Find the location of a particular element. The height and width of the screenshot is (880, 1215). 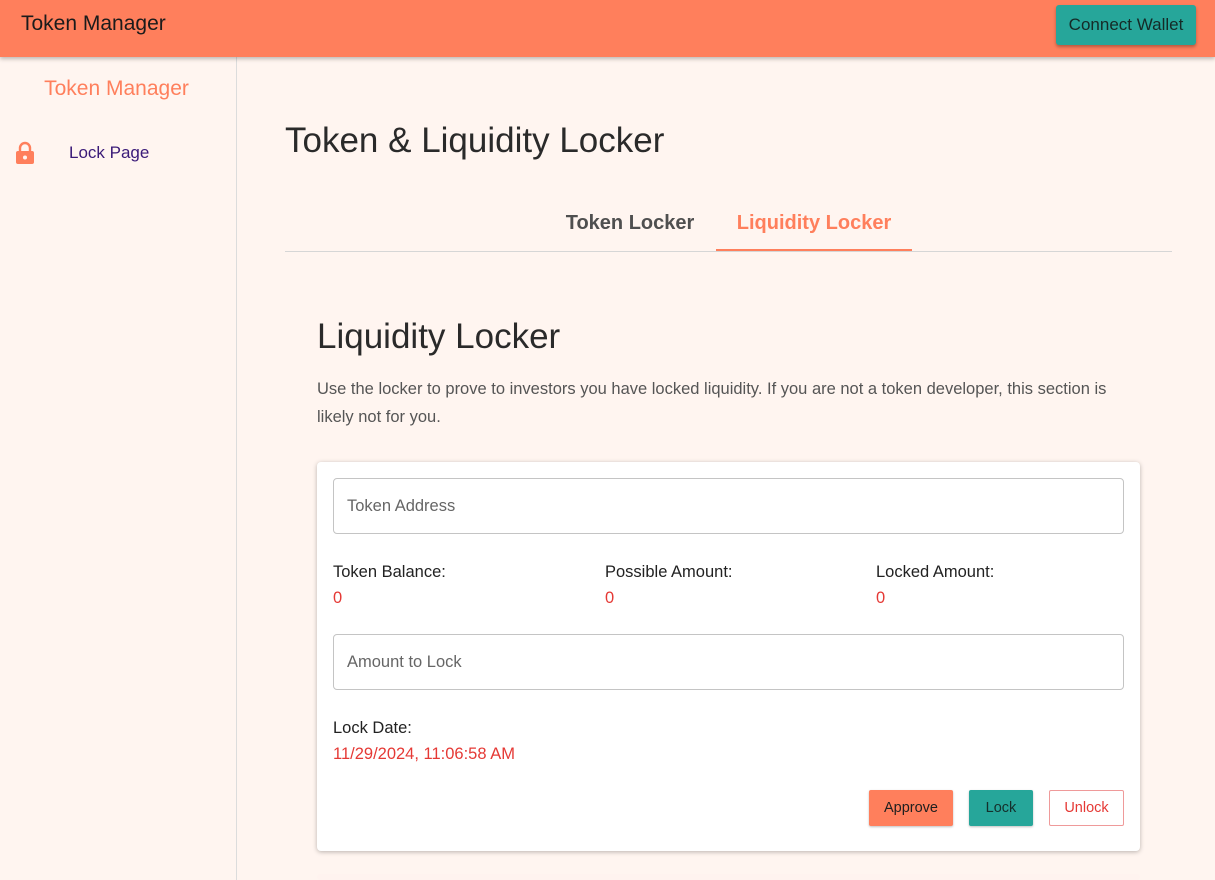

possible-amount-label: Possible Amount: is located at coordinates (669, 572).